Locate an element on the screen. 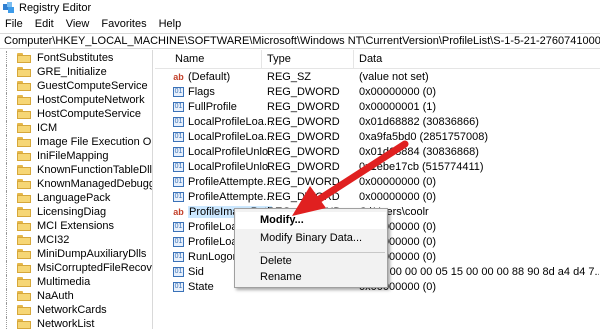  tree-item: MCI Extensions is located at coordinates (76, 226).